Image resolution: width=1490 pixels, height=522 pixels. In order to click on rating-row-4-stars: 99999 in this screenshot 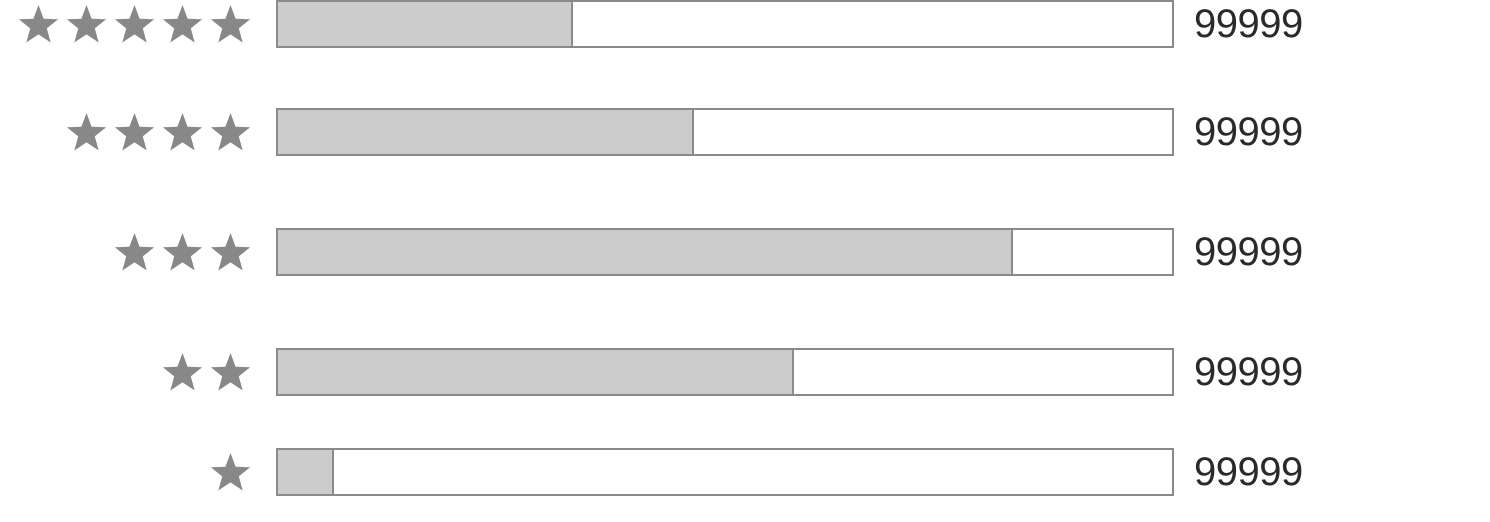, I will do `click(745, 132)`.